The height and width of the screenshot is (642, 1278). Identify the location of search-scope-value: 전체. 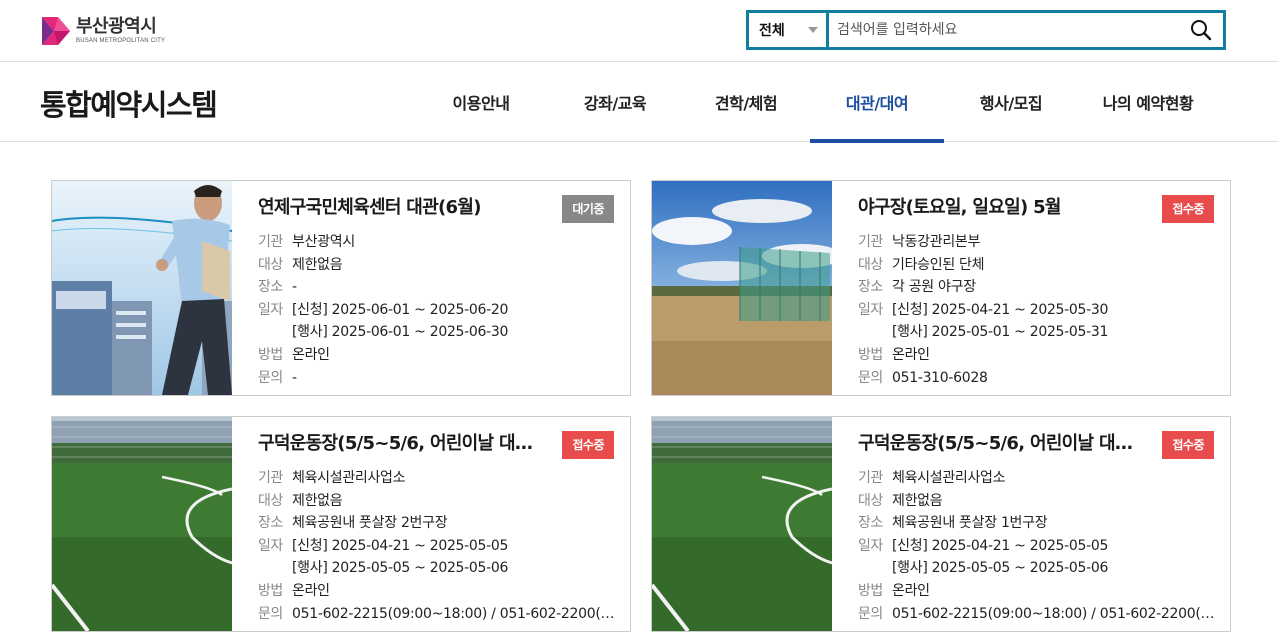
(772, 31).